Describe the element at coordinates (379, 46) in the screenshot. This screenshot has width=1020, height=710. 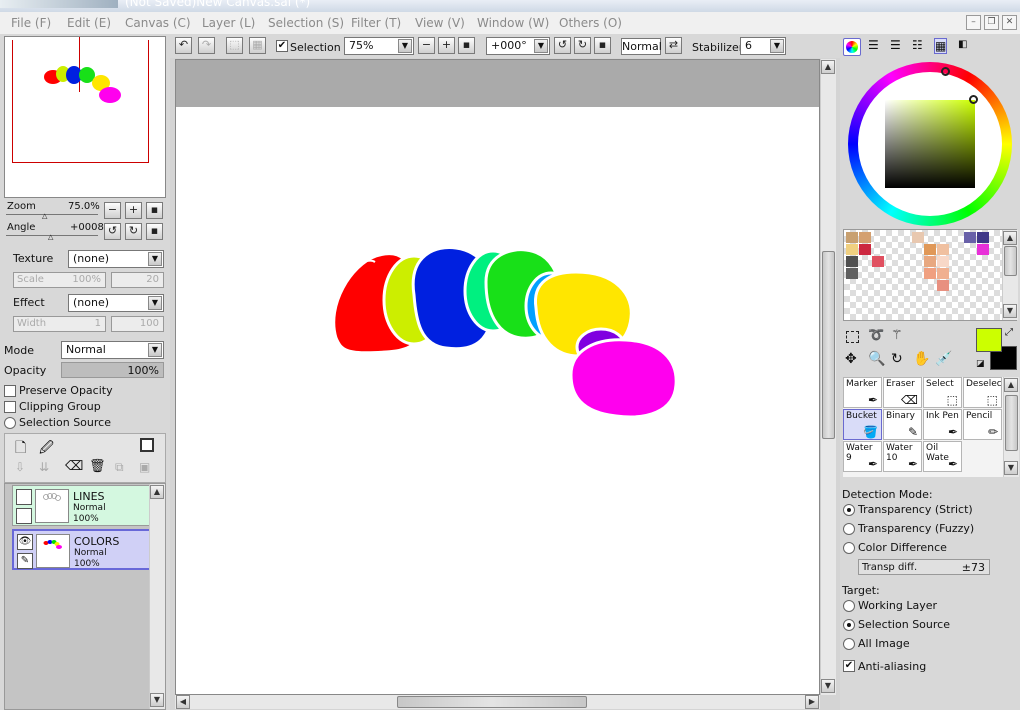
I see `zoom-select: 75% ▼` at that location.